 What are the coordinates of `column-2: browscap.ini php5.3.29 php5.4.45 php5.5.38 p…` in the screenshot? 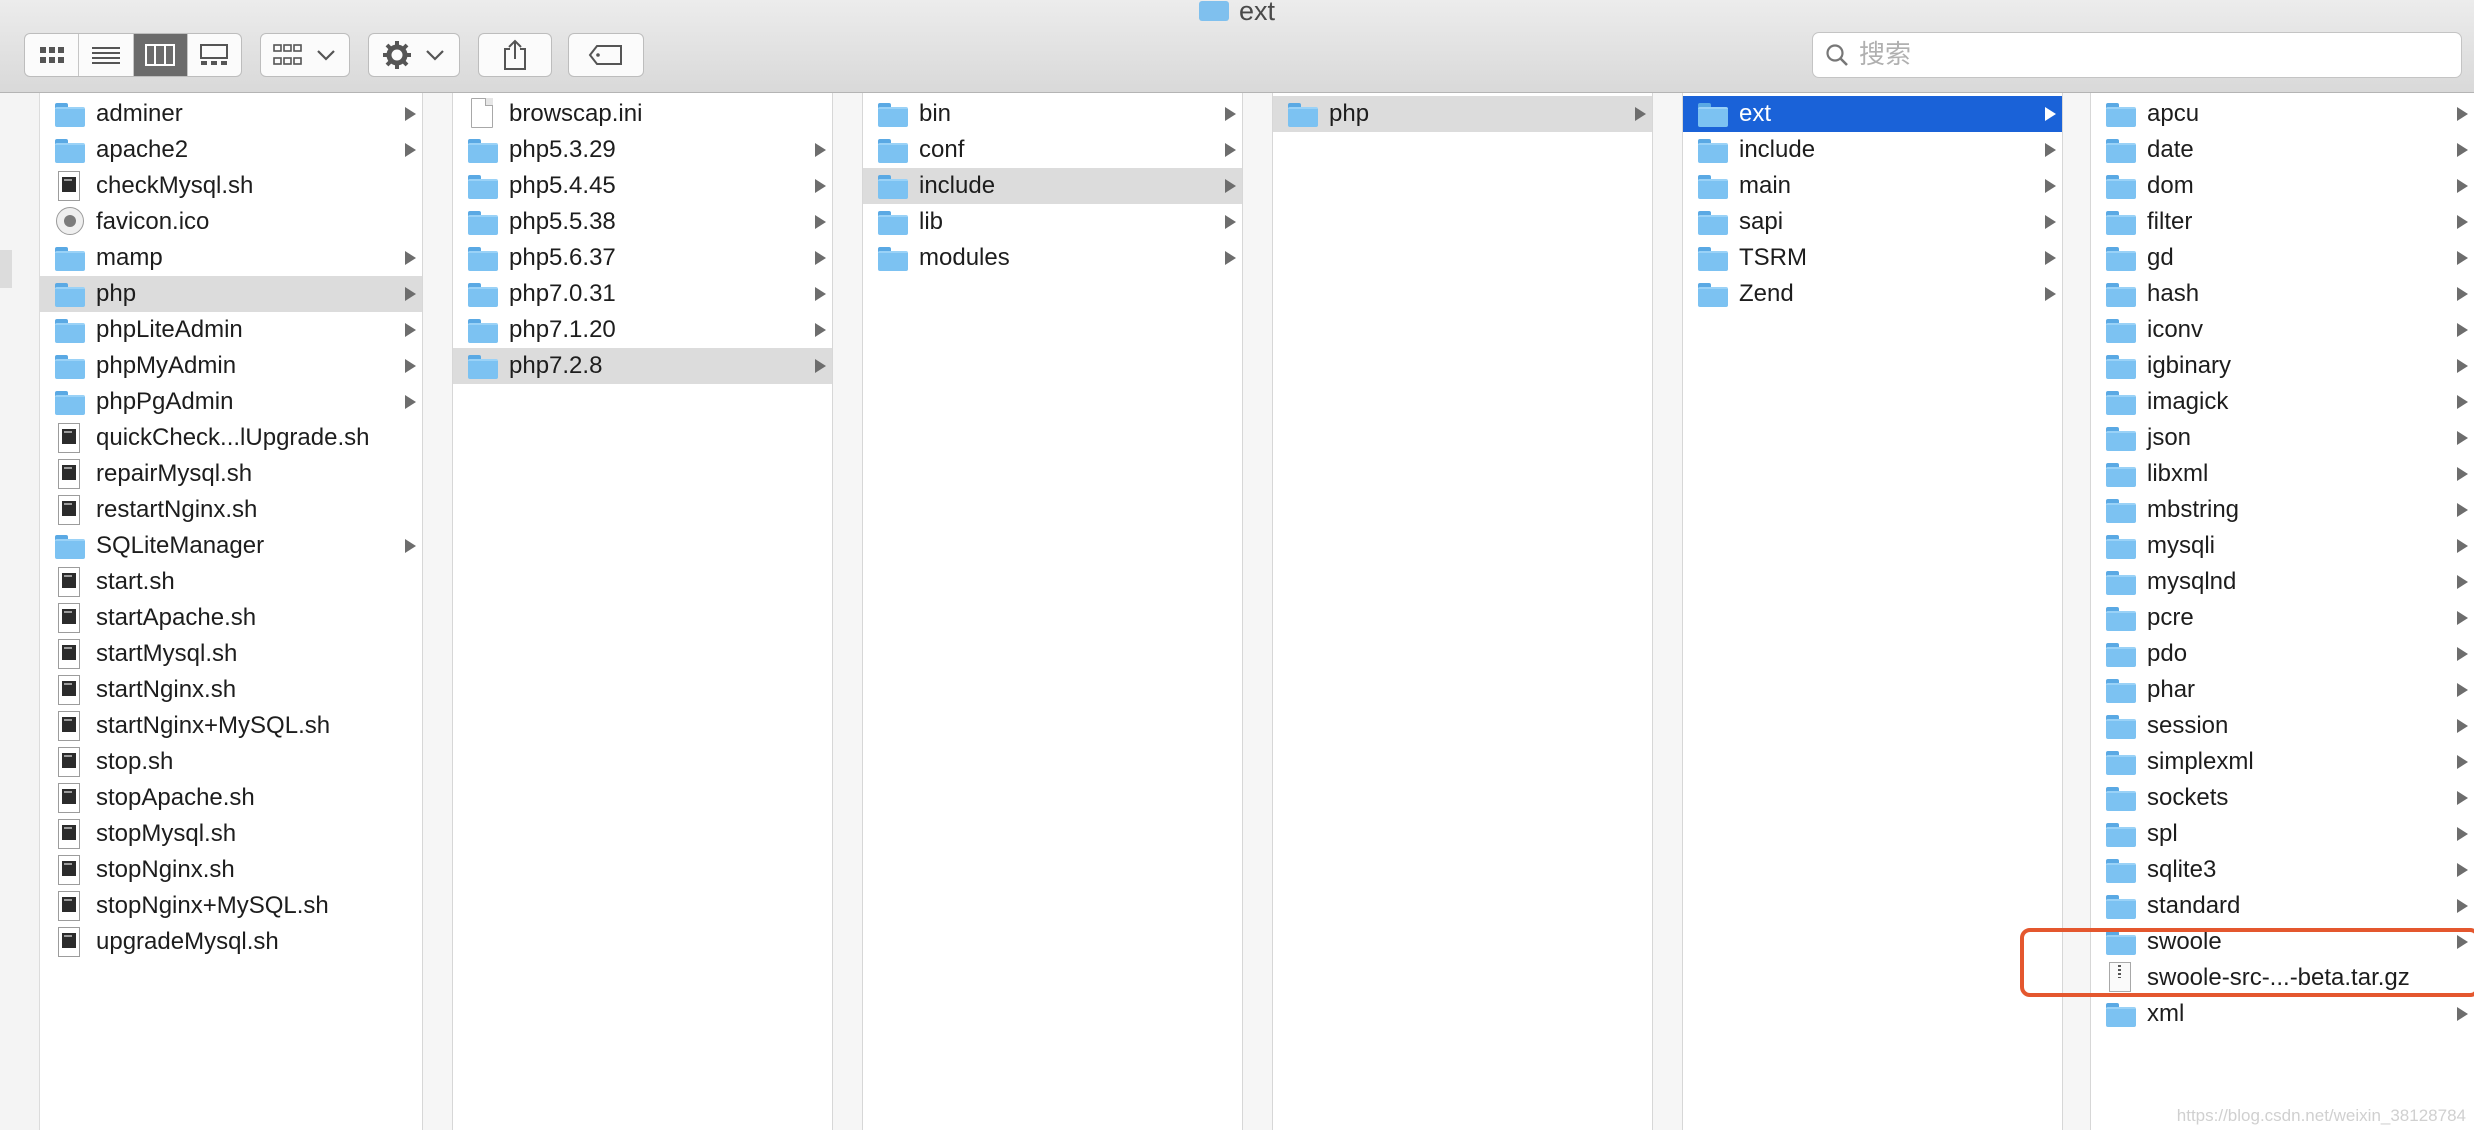 It's located at (643, 611).